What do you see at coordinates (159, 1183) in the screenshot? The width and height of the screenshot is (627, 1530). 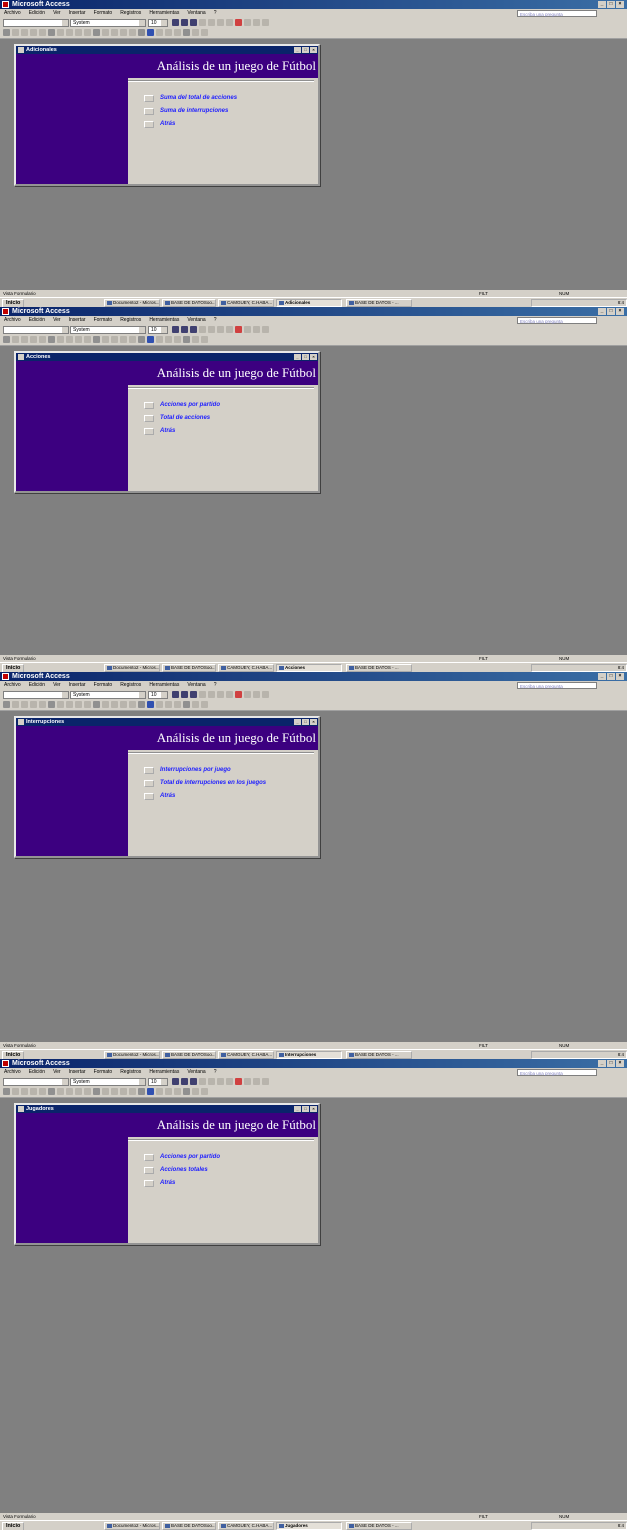 I see `switchboard-item: Atrás` at bounding box center [159, 1183].